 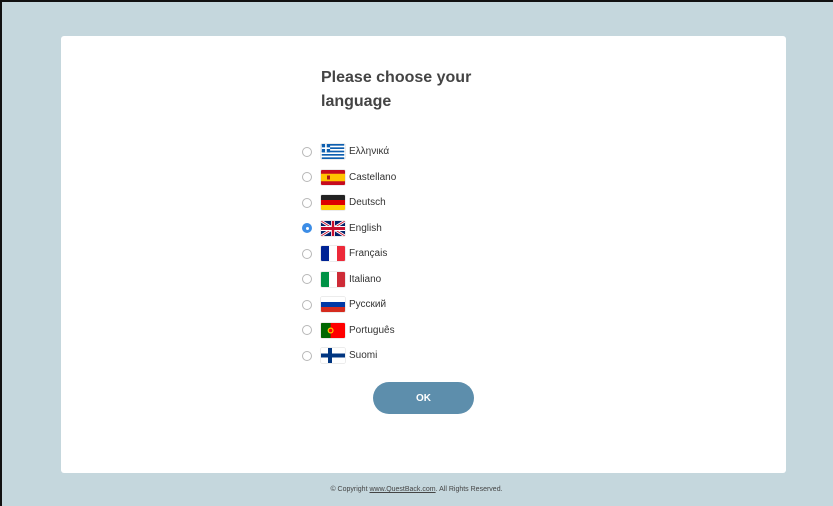 I want to click on language-option-russian: Русский, so click(x=349, y=305).